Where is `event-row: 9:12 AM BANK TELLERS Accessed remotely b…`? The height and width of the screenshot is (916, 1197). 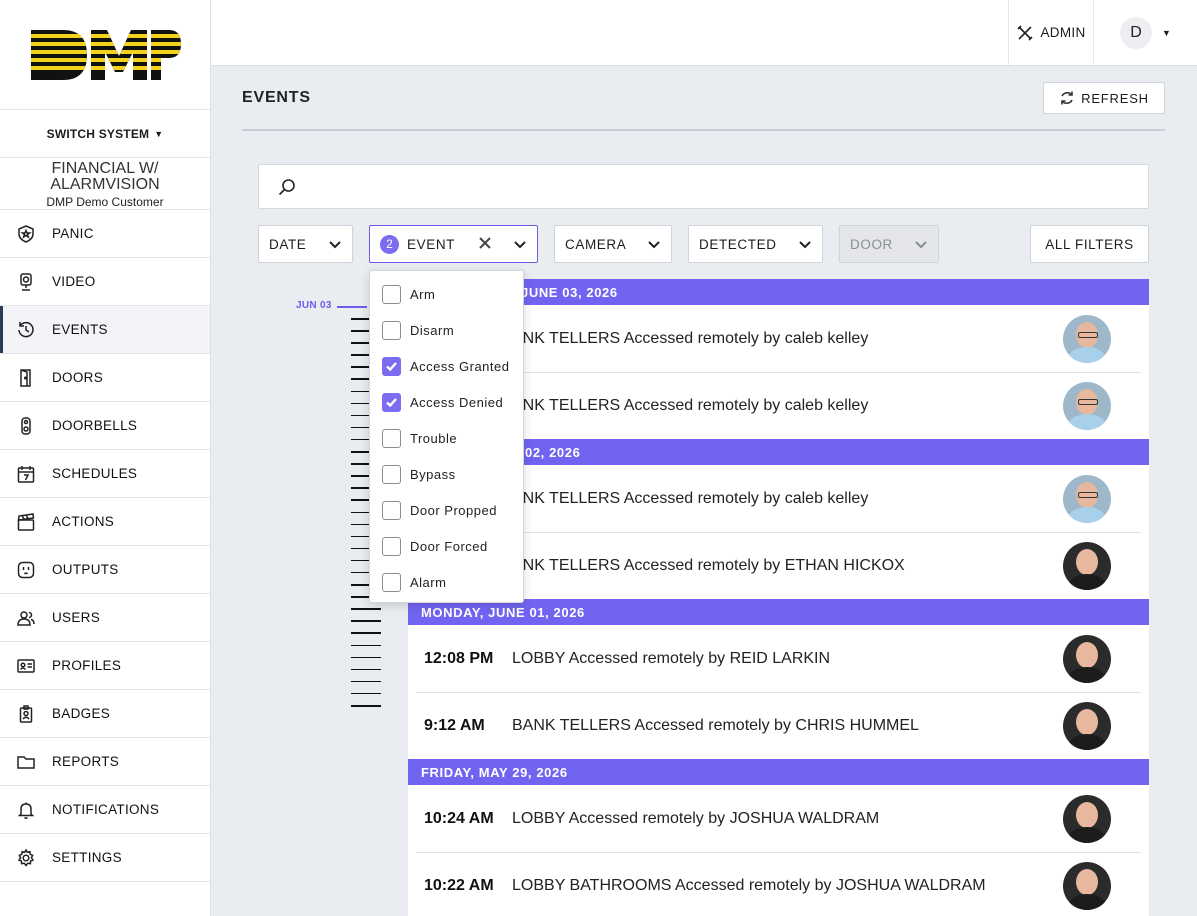 event-row: 9:12 AM BANK TELLERS Accessed remotely b… is located at coordinates (778, 725).